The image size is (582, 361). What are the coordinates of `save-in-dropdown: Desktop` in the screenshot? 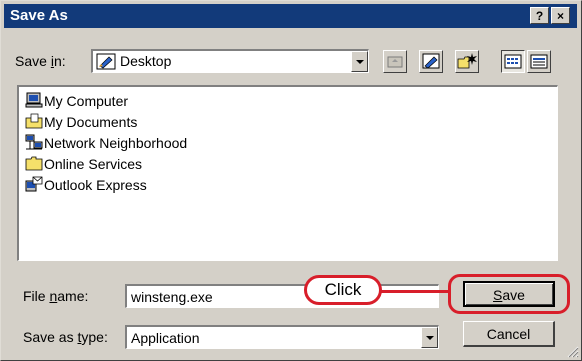 It's located at (230, 61).